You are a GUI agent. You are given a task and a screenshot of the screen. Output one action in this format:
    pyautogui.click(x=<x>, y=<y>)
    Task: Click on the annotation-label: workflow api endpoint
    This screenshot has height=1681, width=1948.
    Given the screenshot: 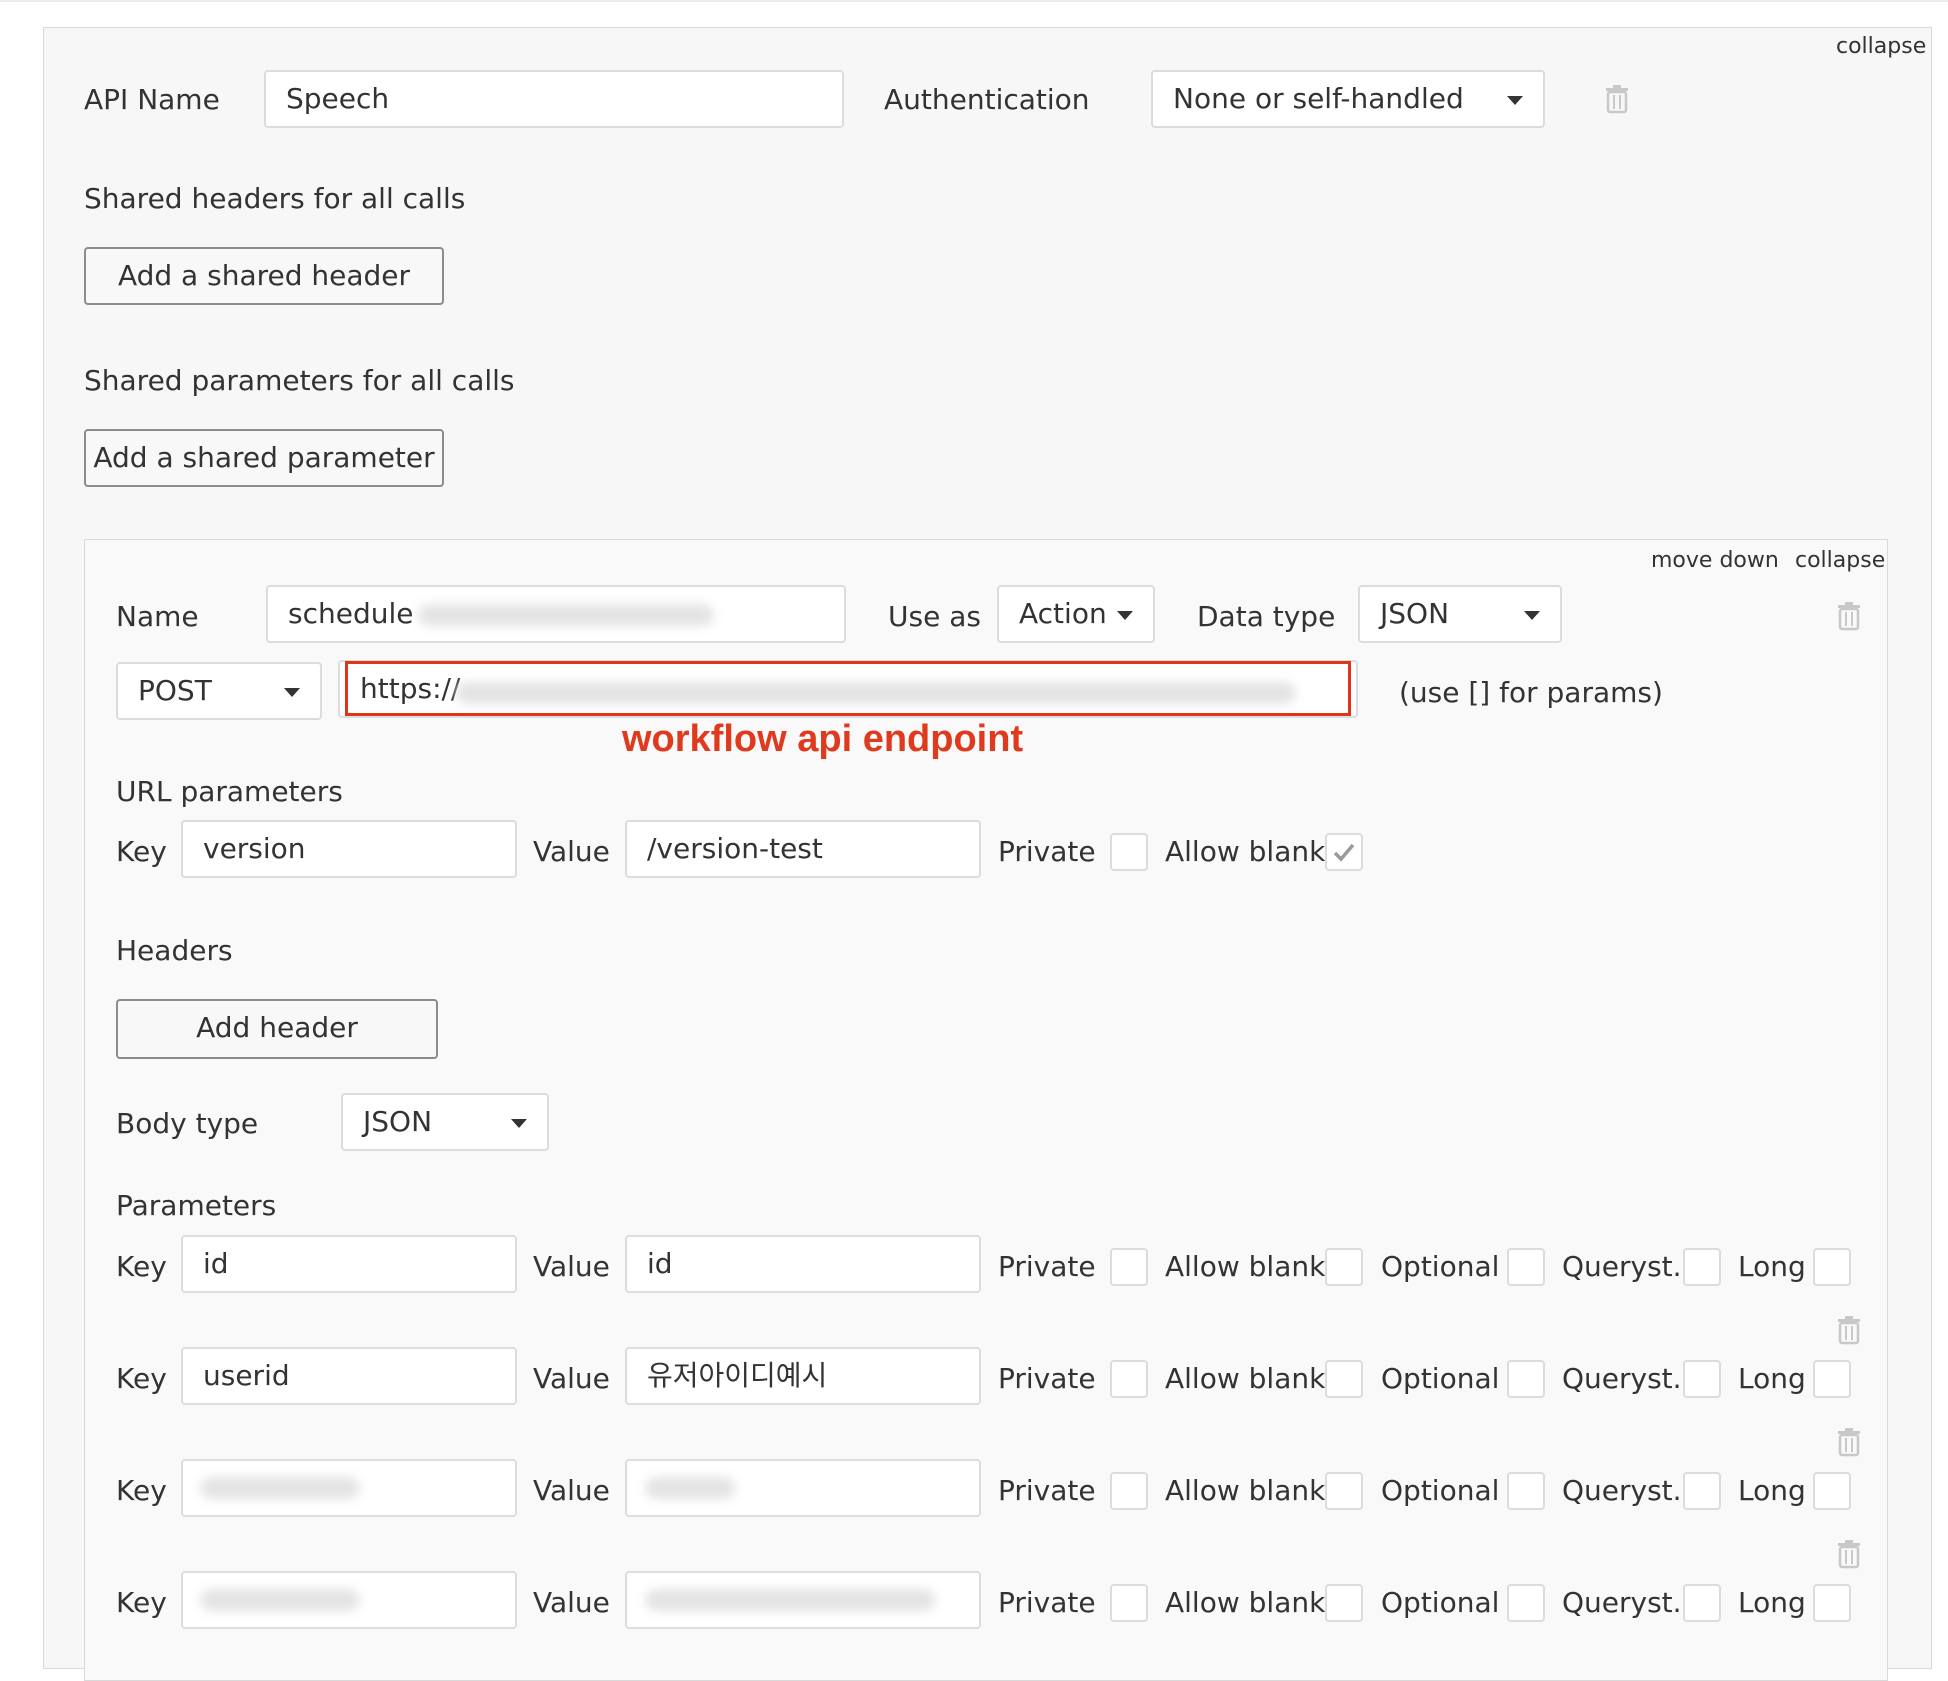 What is the action you would take?
    pyautogui.click(x=823, y=739)
    